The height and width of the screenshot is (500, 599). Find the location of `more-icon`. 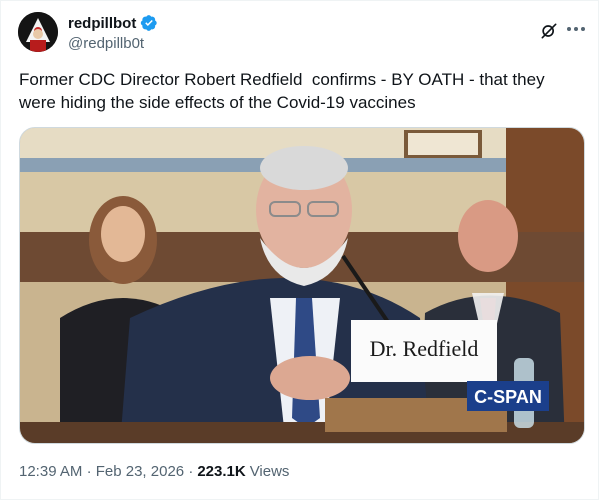

more-icon is located at coordinates (576, 29).